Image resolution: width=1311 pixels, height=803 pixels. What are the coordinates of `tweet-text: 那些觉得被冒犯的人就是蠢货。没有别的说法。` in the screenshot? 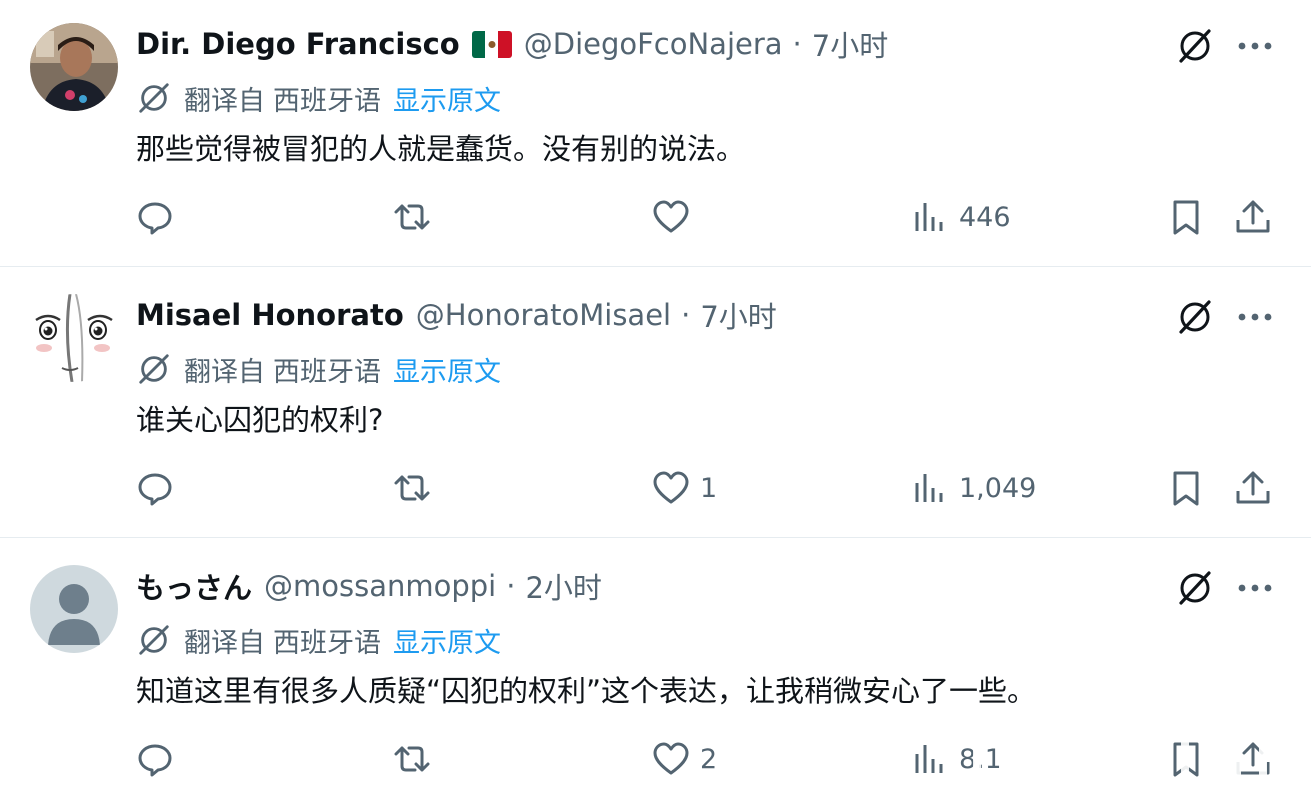 It's located at (441, 149).